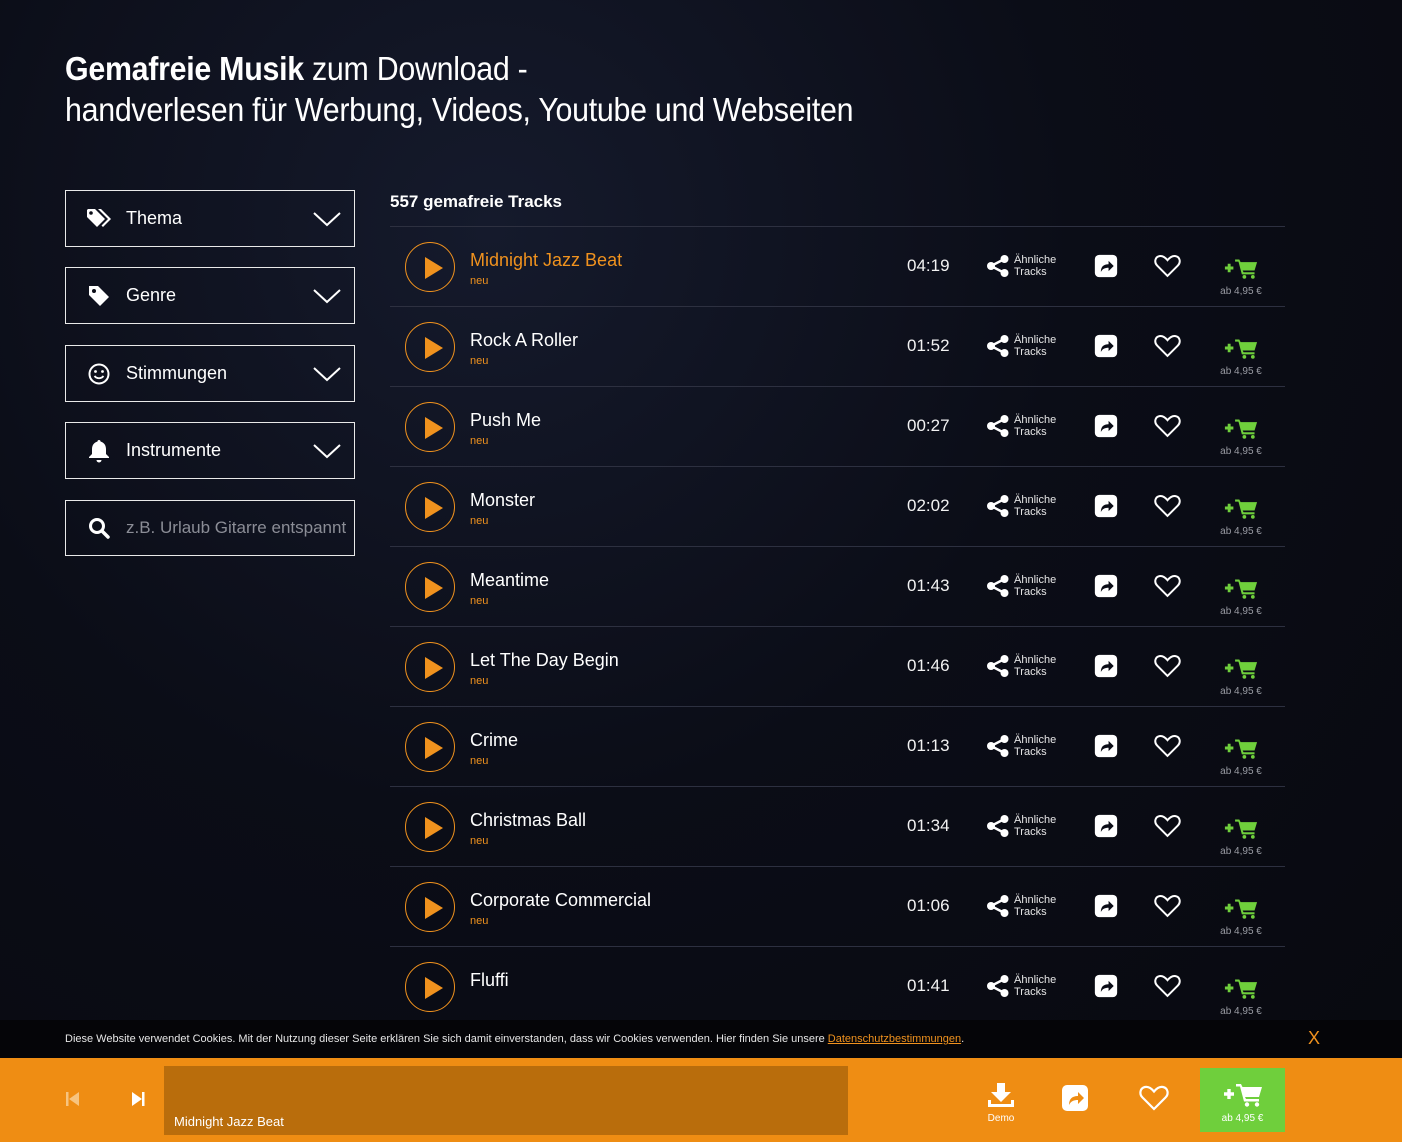 Image resolution: width=1402 pixels, height=1142 pixels. I want to click on waveform-progress: Midnight Jazz Beat, so click(506, 1100).